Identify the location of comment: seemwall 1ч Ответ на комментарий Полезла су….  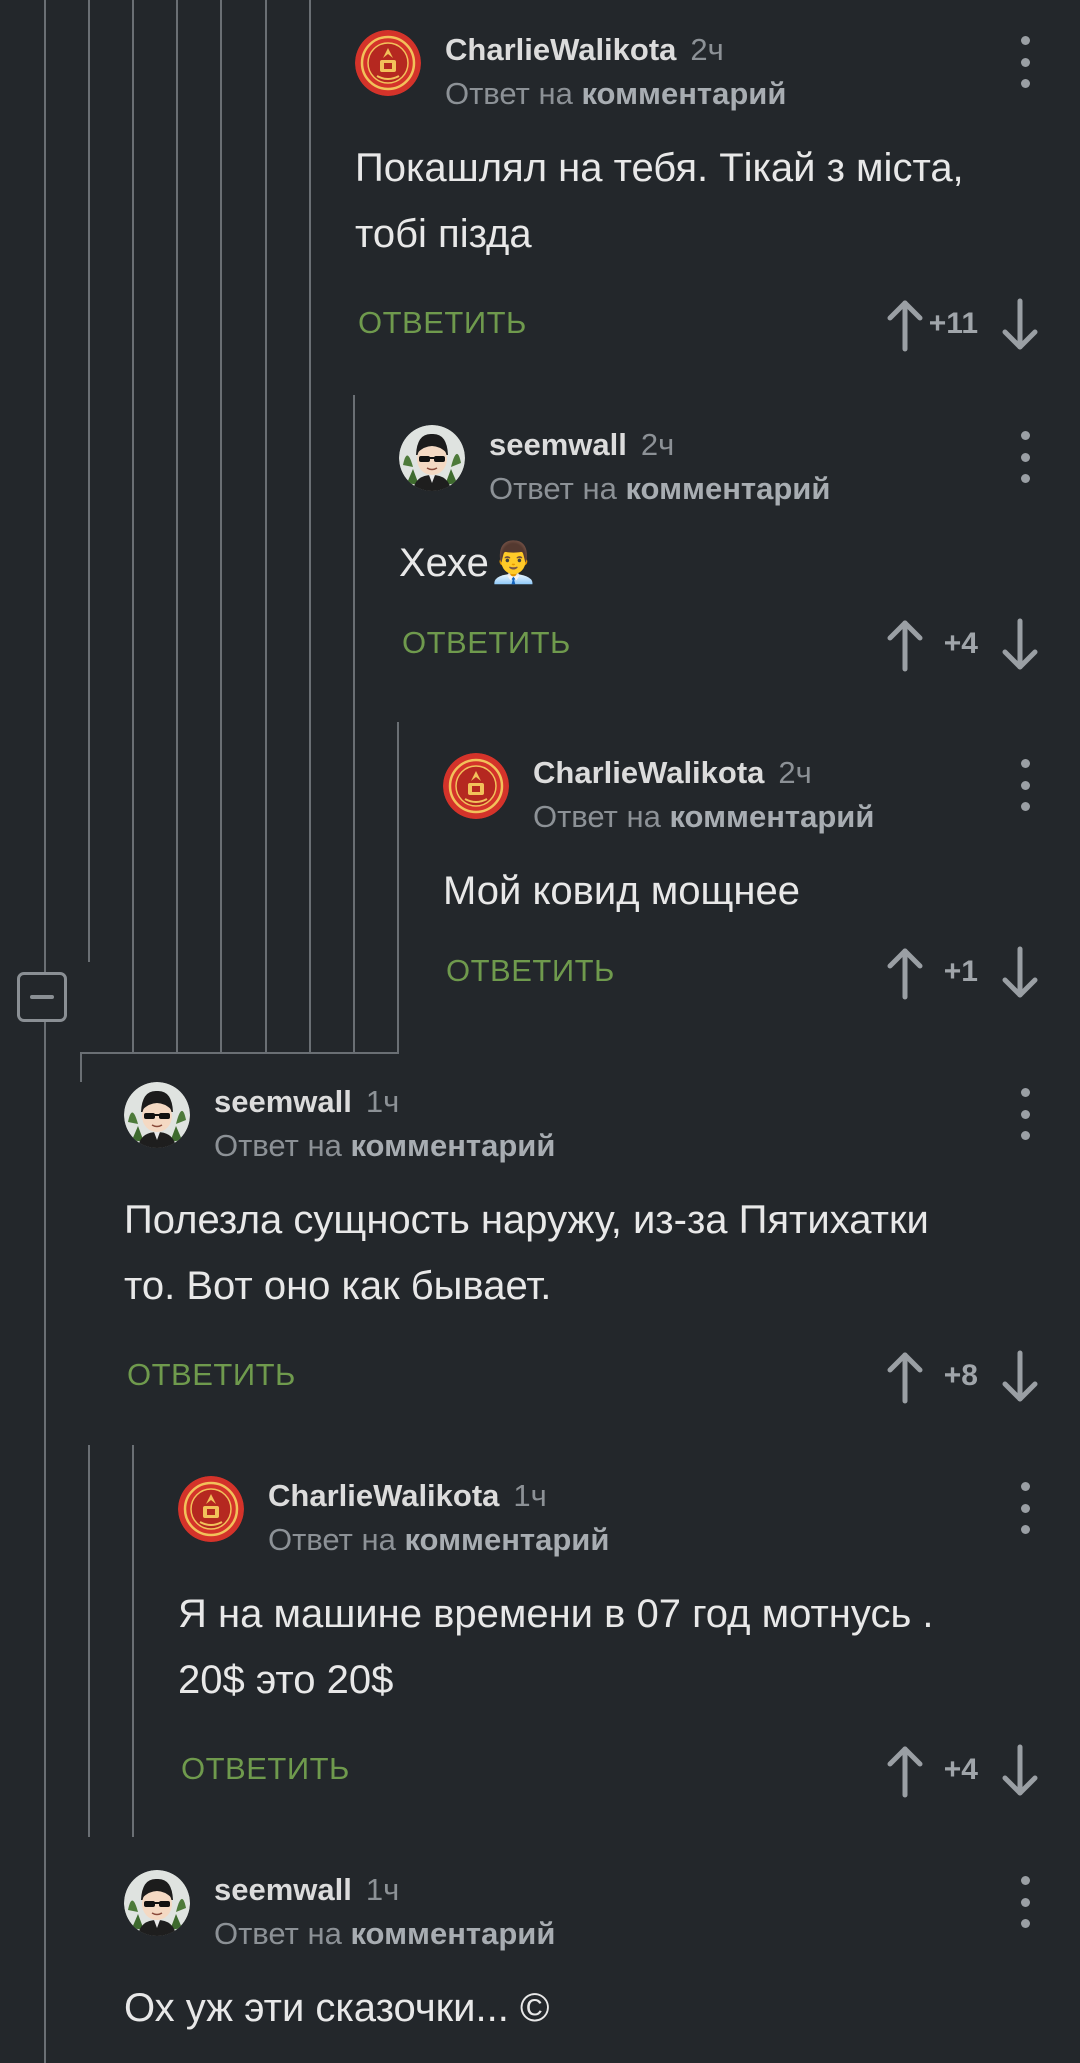
(582, 1243).